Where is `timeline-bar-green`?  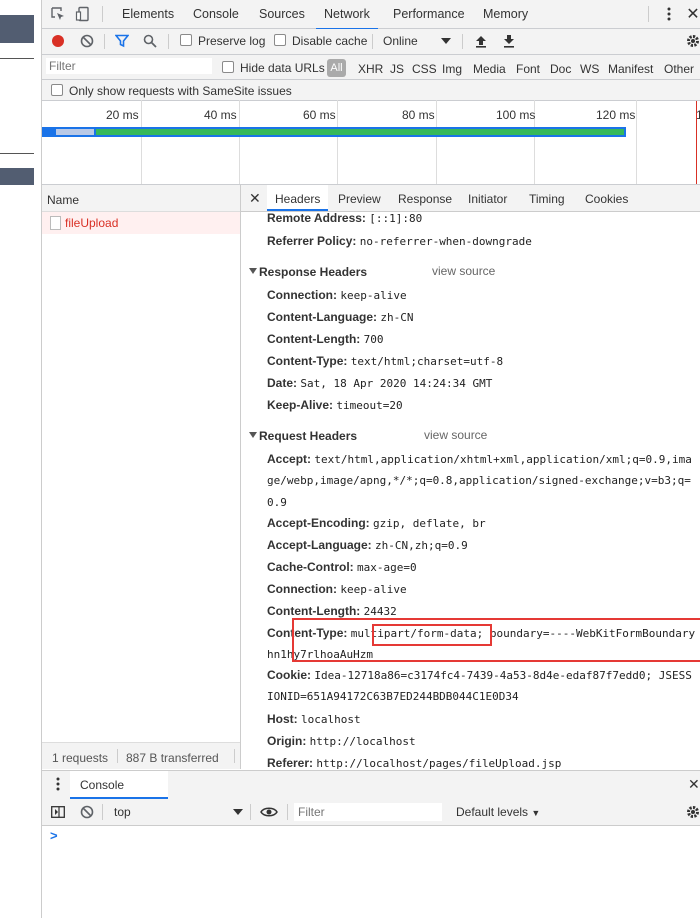
timeline-bar-green is located at coordinates (360, 132).